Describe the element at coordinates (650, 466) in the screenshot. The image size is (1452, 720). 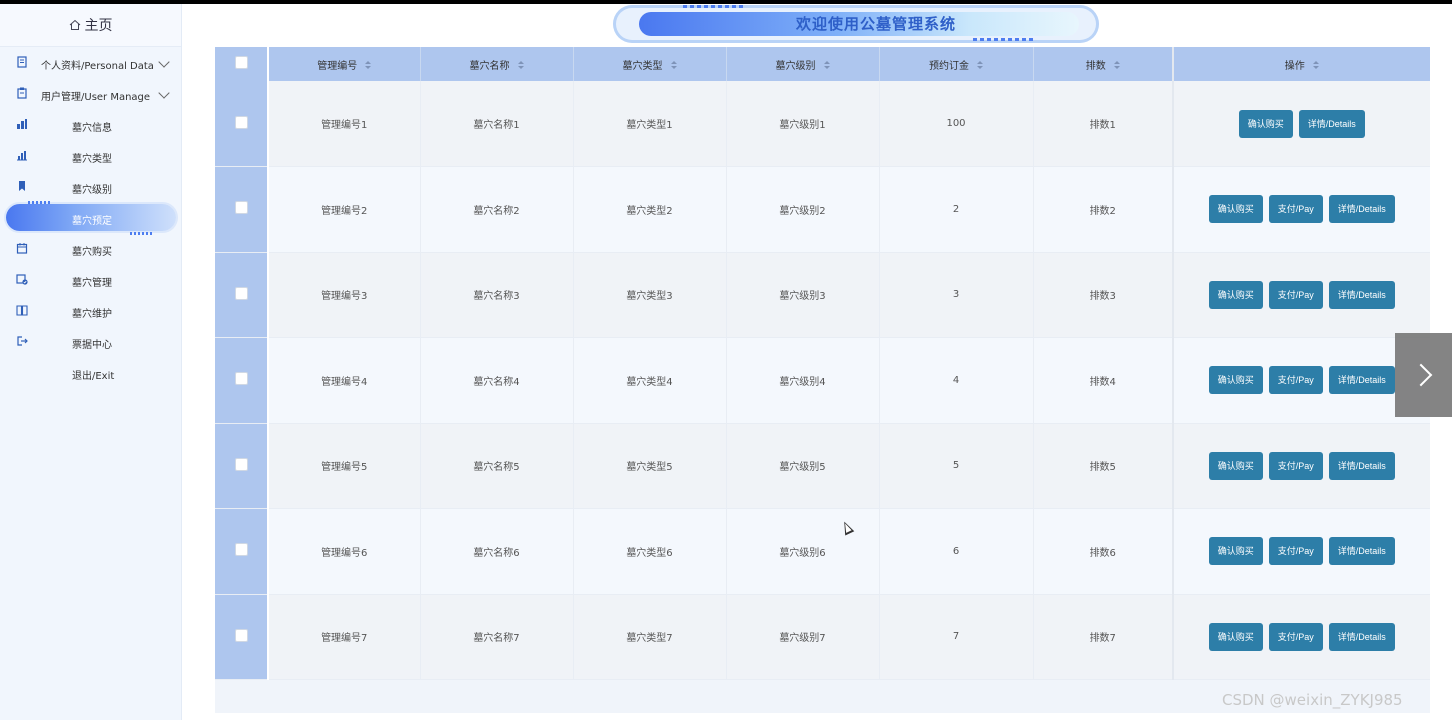
I see `cell-type: 墓穴类型5` at that location.